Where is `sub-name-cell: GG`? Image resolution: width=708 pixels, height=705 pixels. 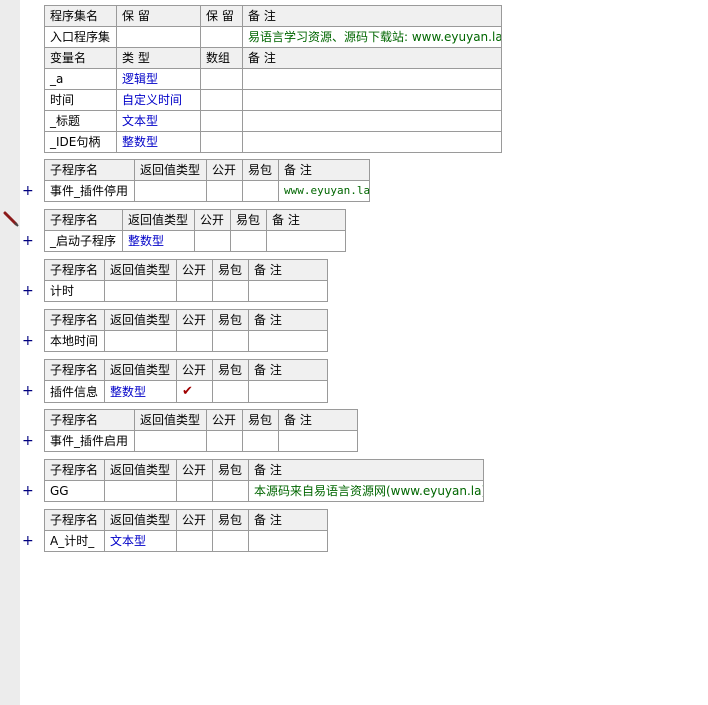
sub-name-cell: GG is located at coordinates (74, 491).